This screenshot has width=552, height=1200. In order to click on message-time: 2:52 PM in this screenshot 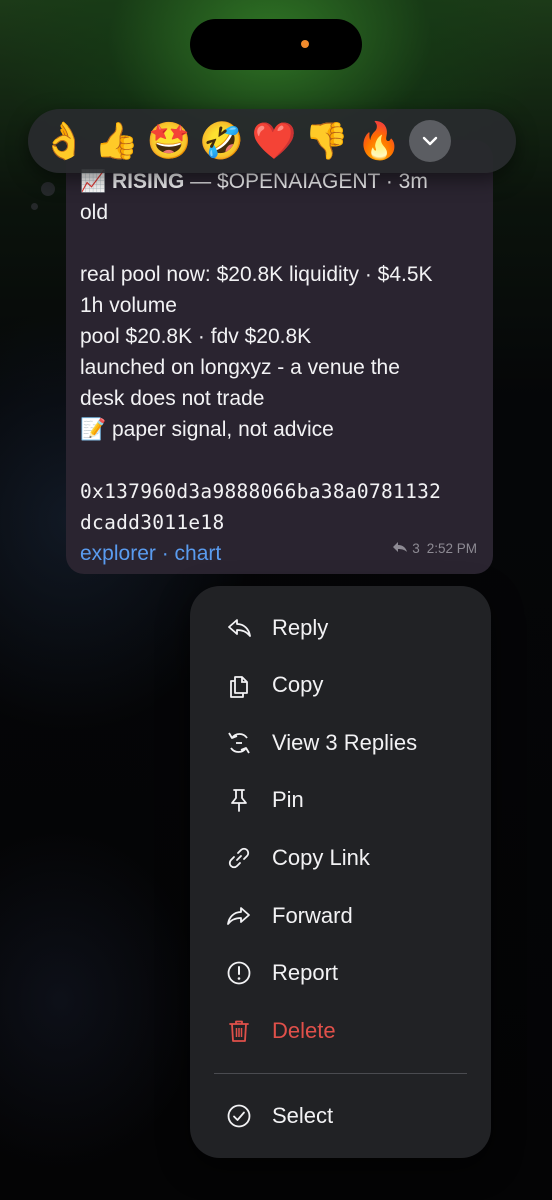, I will do `click(451, 548)`.